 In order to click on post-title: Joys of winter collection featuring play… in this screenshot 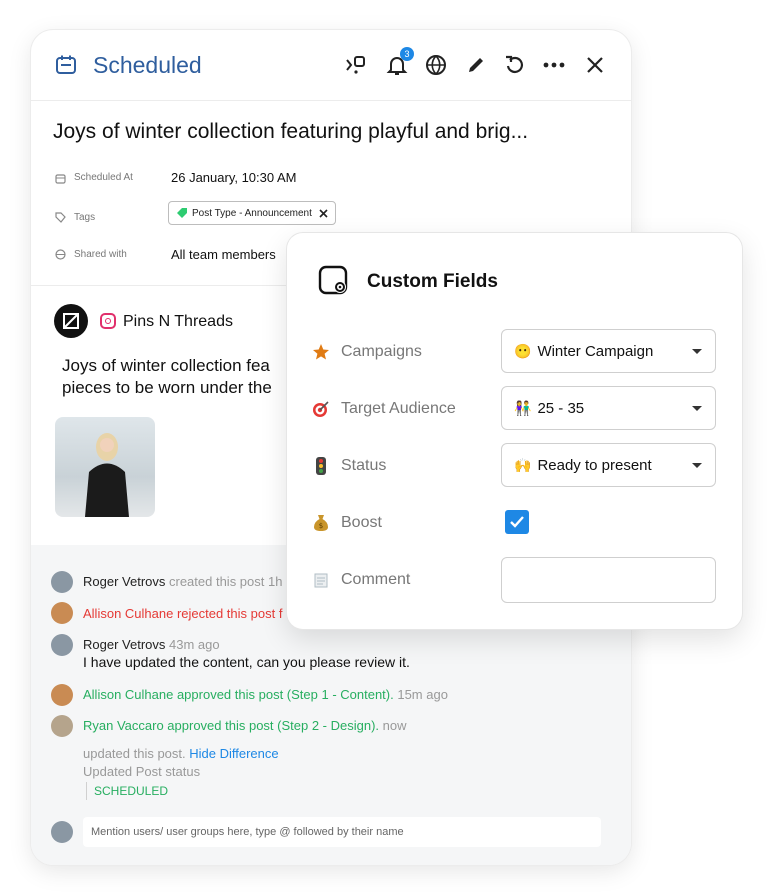, I will do `click(291, 131)`.